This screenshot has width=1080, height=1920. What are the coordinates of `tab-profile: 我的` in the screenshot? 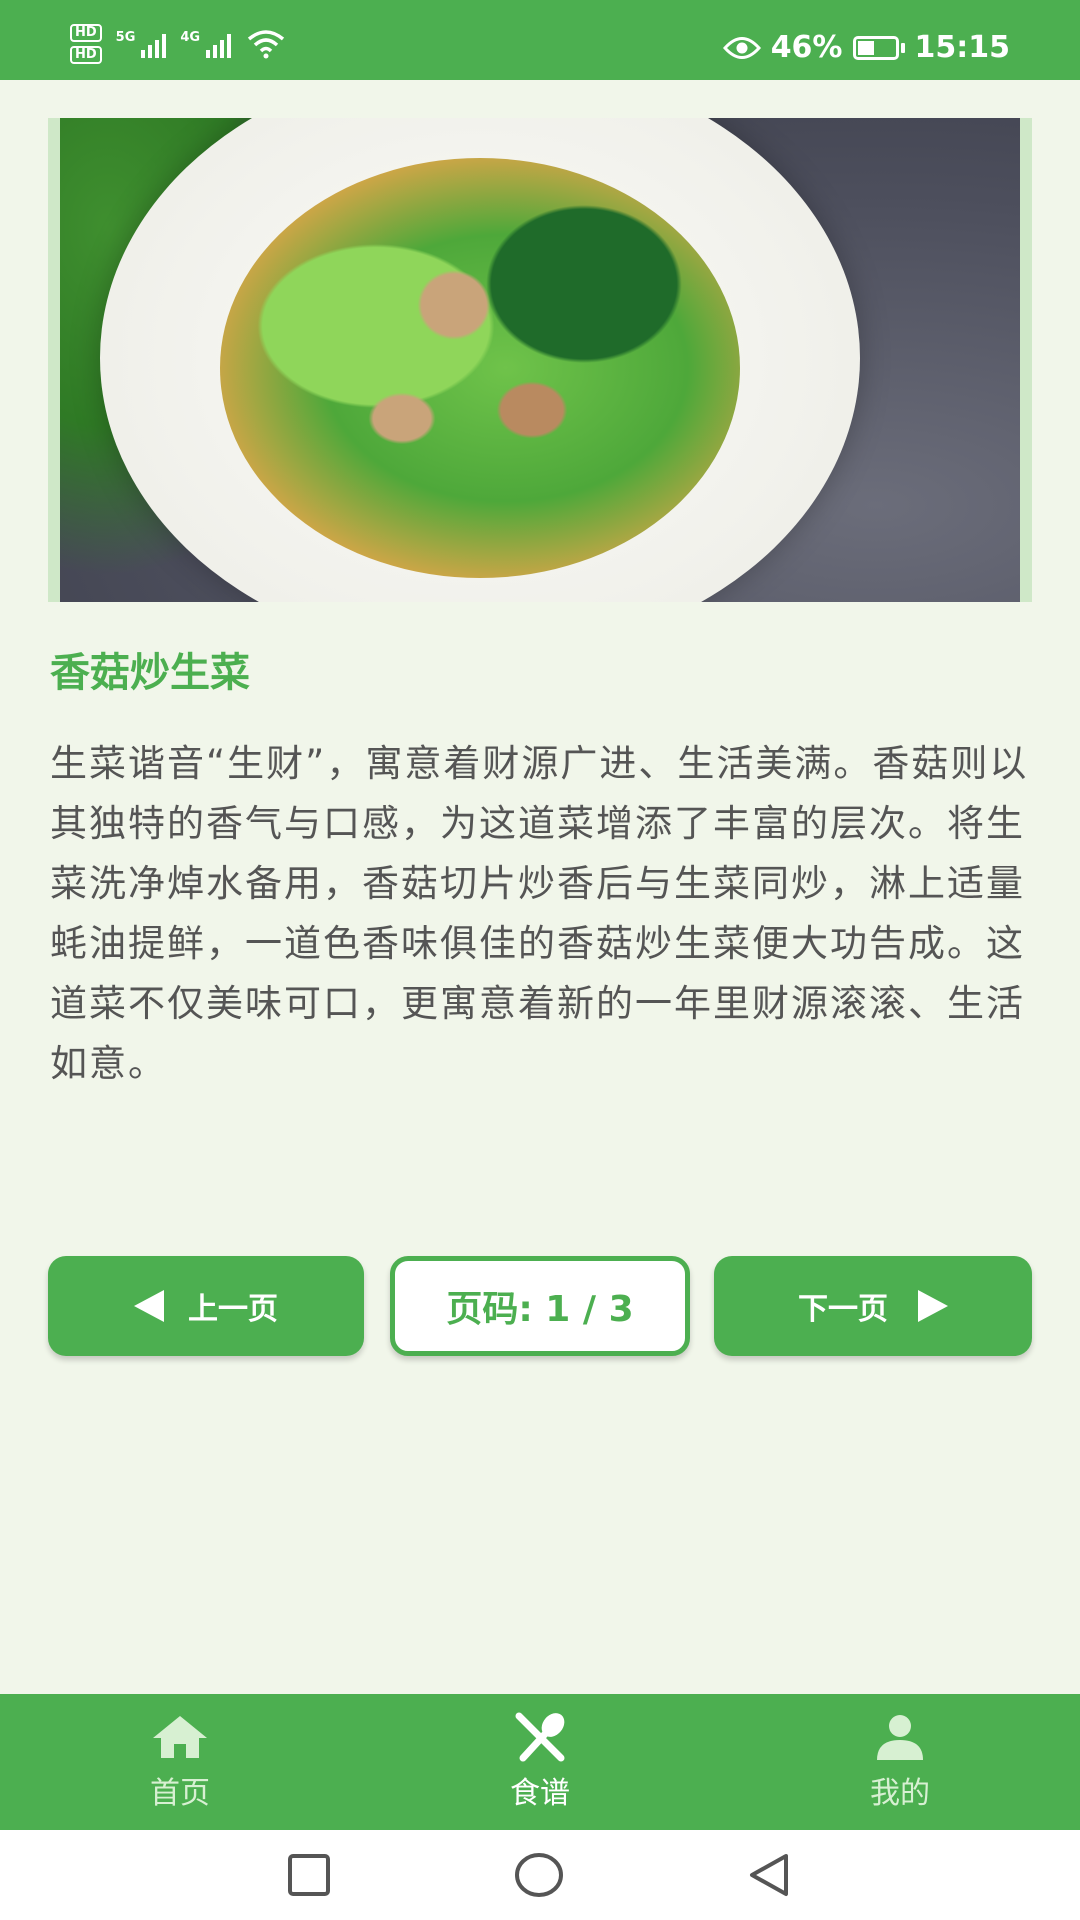 It's located at (900, 1762).